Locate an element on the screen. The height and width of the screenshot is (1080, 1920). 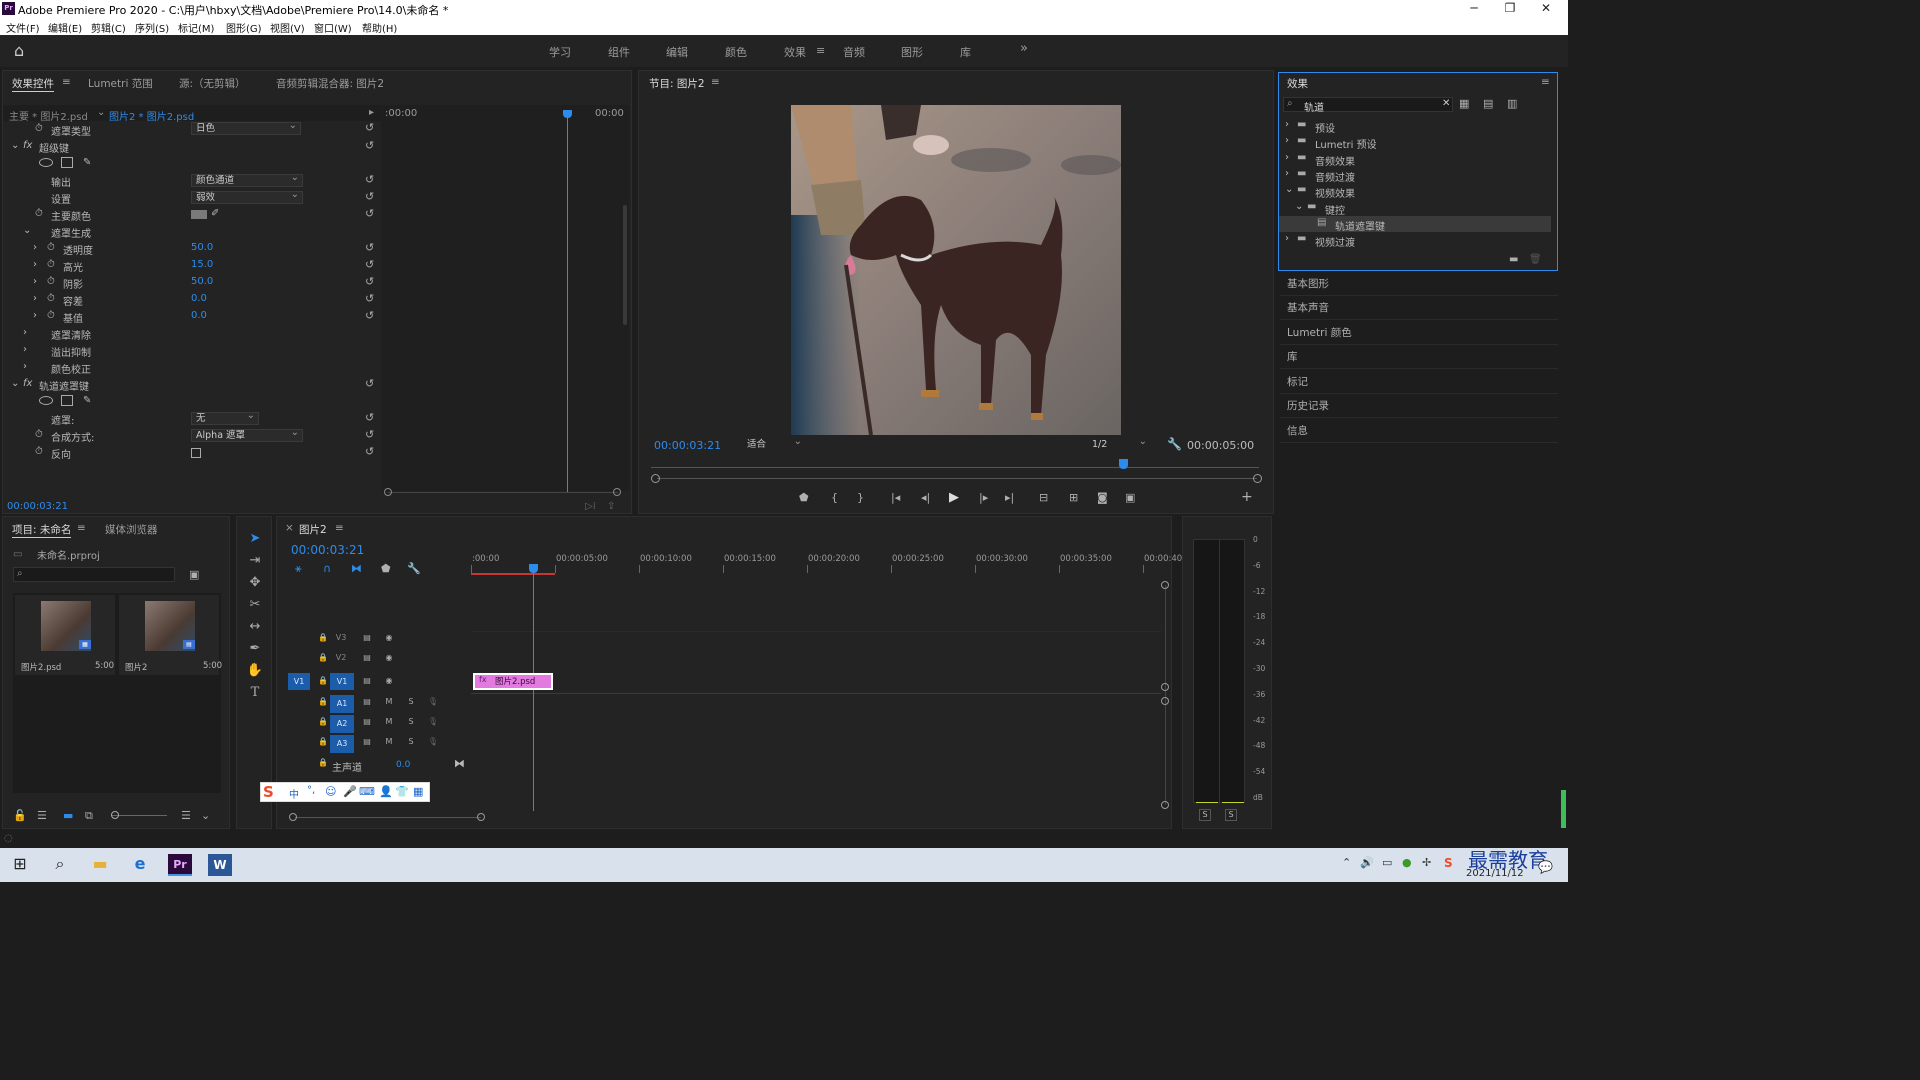
razor-tool-icon: ✂ is located at coordinates (255, 607).